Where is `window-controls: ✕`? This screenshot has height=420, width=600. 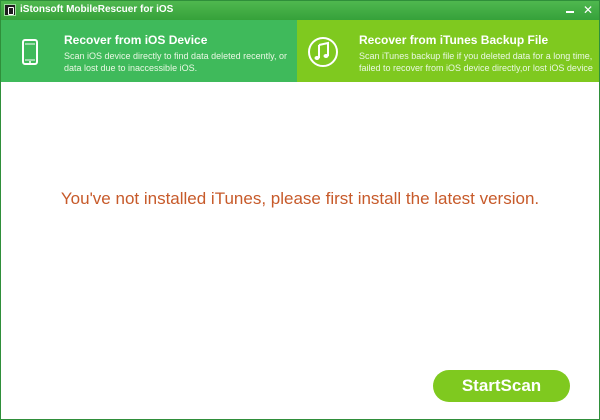
window-controls: ✕ is located at coordinates (579, 10).